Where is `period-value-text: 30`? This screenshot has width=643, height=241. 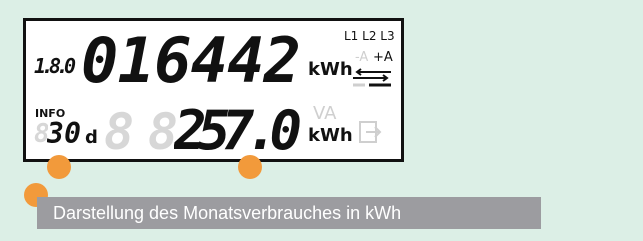 period-value-text: 30 is located at coordinates (64, 132).